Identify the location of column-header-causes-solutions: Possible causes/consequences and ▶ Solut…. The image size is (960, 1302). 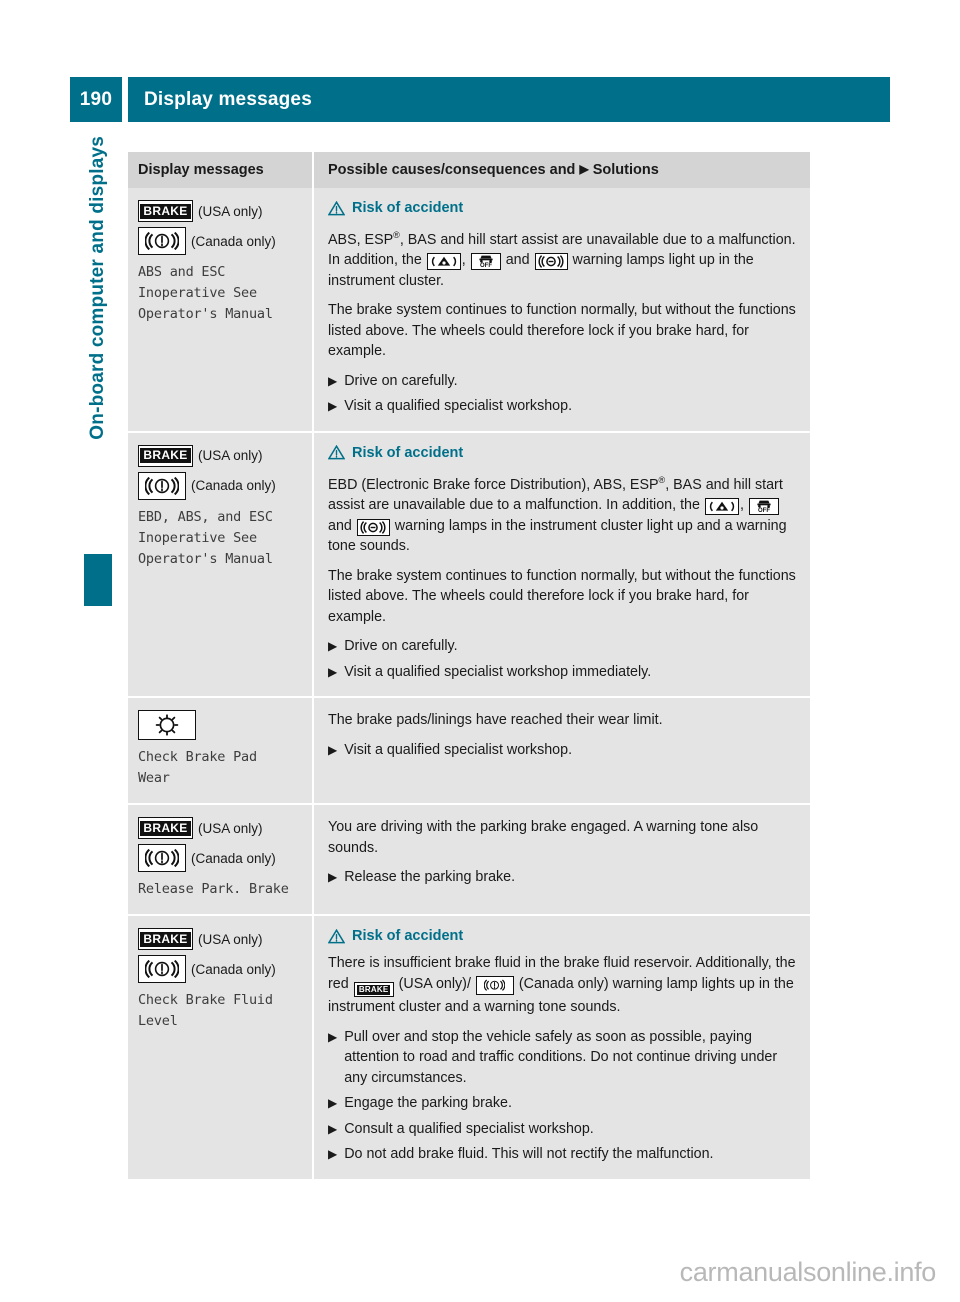
(563, 170).